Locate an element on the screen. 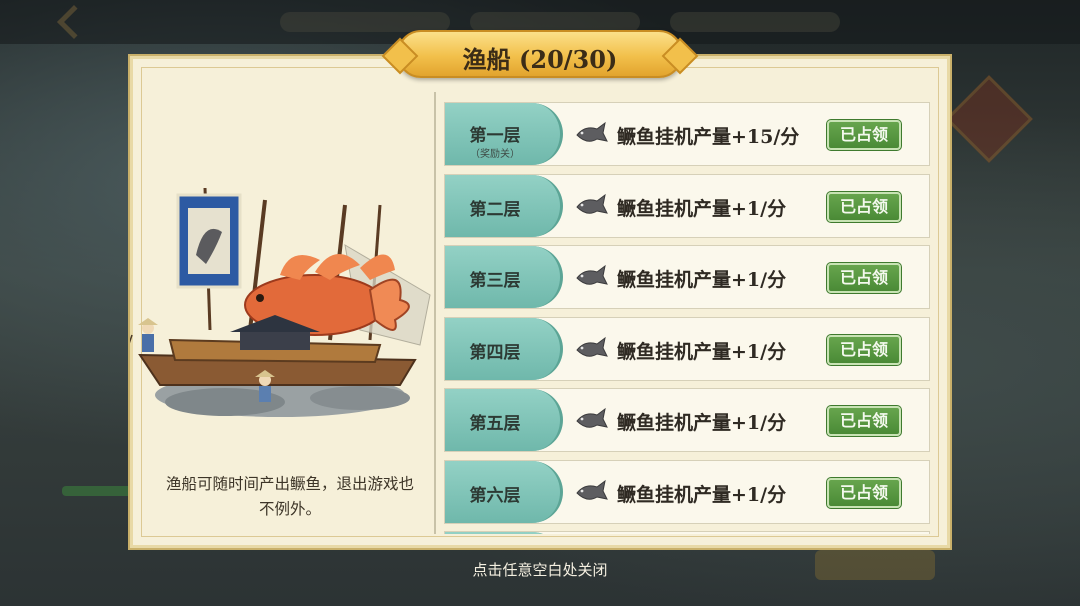 Image resolution: width=1080 pixels, height=606 pixels. panel-title: 渔船 (20/30) is located at coordinates (540, 59).